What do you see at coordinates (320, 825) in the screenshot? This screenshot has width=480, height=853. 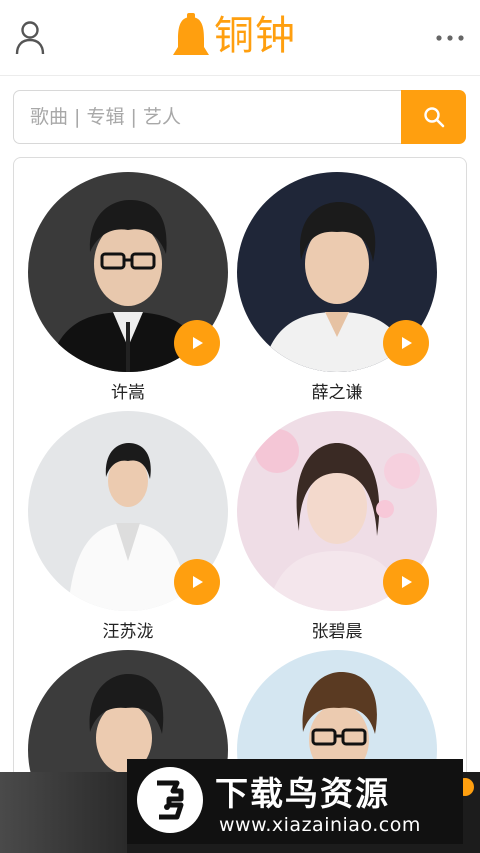 I see `watermark-url: www.xiazainiao.com` at bounding box center [320, 825].